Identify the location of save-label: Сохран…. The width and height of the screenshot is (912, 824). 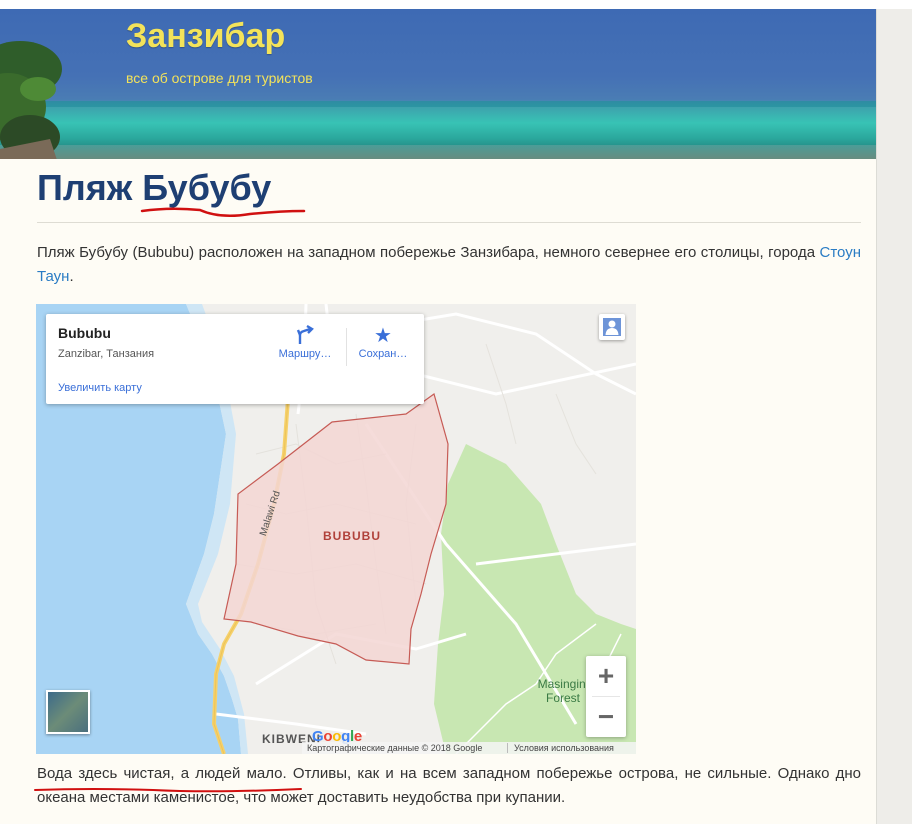
(383, 354).